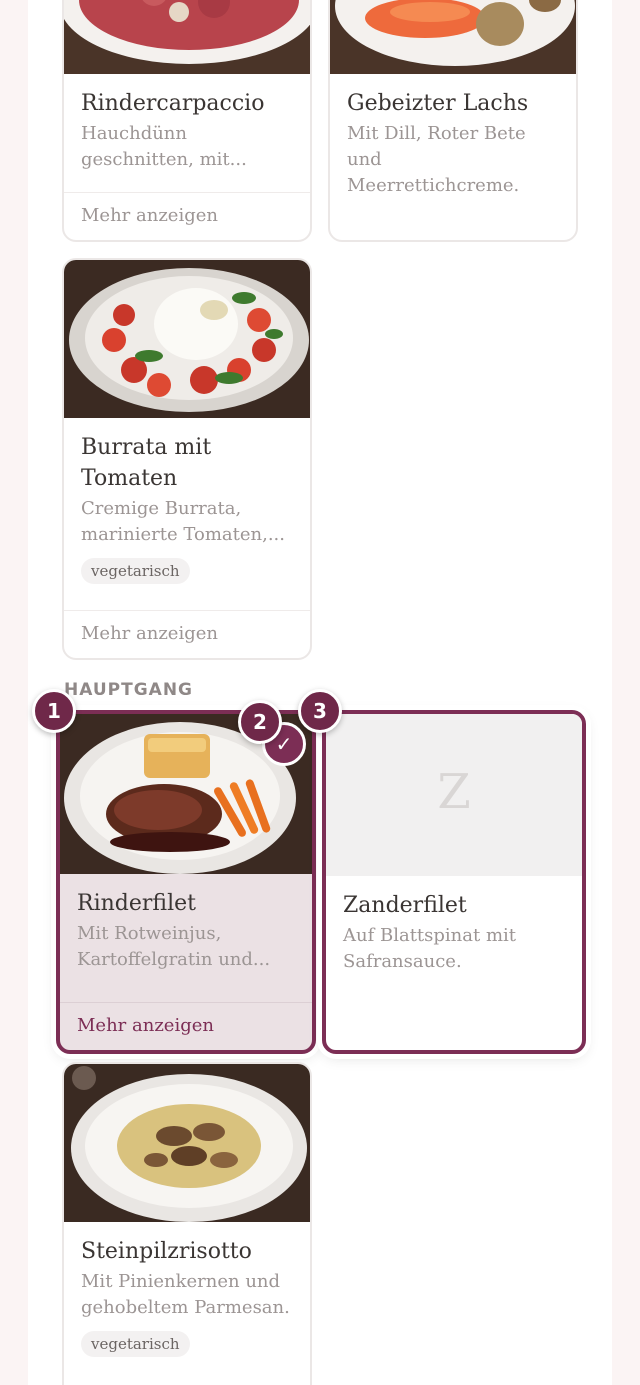 This screenshot has height=1385, width=640. Describe the element at coordinates (146, 463) in the screenshot. I see `dish-title: Burrata mit Tomaten` at that location.